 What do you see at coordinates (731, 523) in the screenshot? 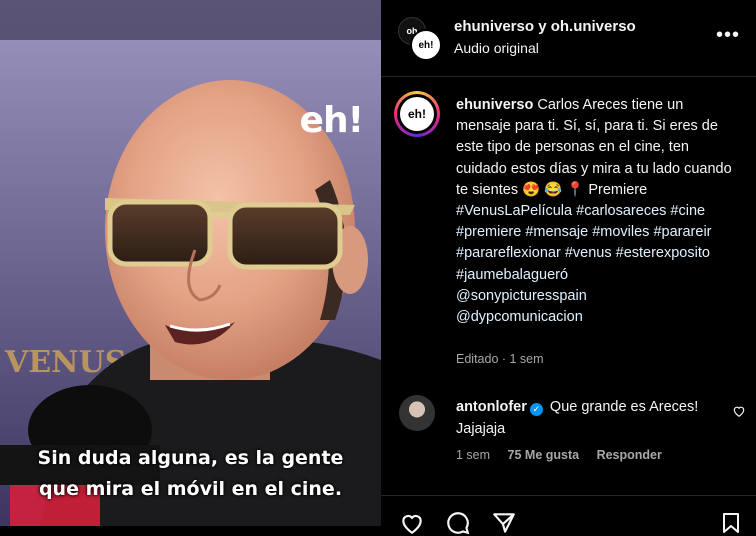
I see `bookmark-icon` at bounding box center [731, 523].